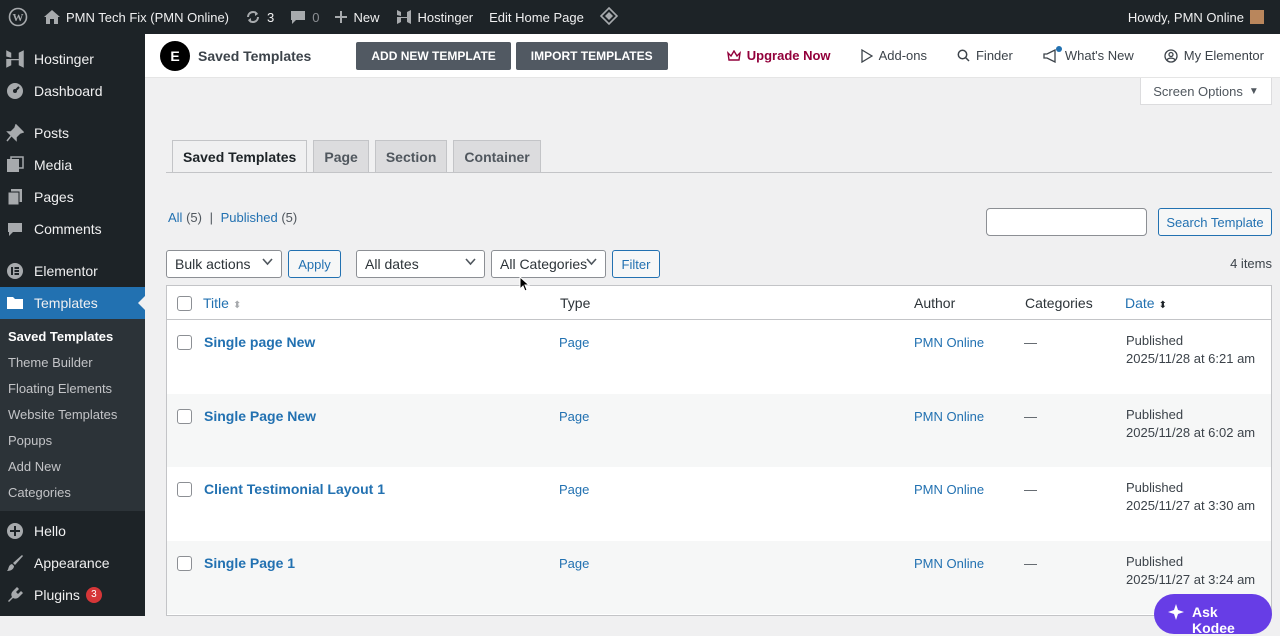 This screenshot has height=636, width=1280. I want to click on site-name-link: PMN Tech Fix (PMN Online), so click(136, 17).